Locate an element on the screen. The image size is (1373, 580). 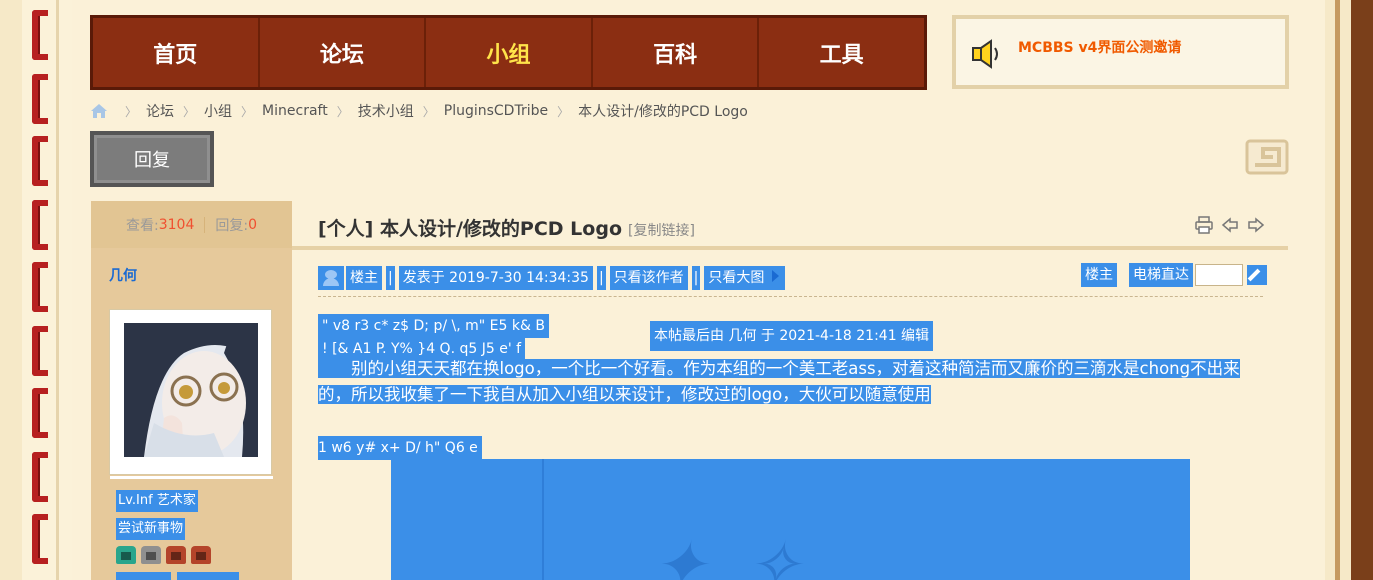
thread-starter-icon is located at coordinates (331, 278).